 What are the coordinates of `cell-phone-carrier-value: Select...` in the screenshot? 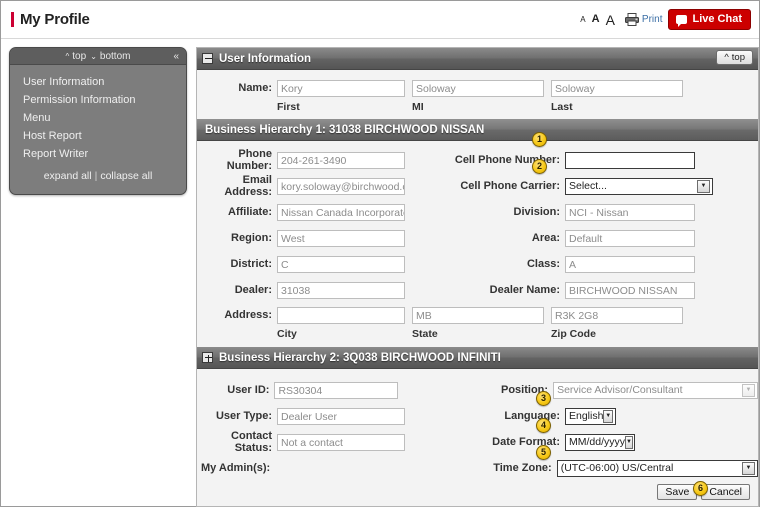 It's located at (588, 186).